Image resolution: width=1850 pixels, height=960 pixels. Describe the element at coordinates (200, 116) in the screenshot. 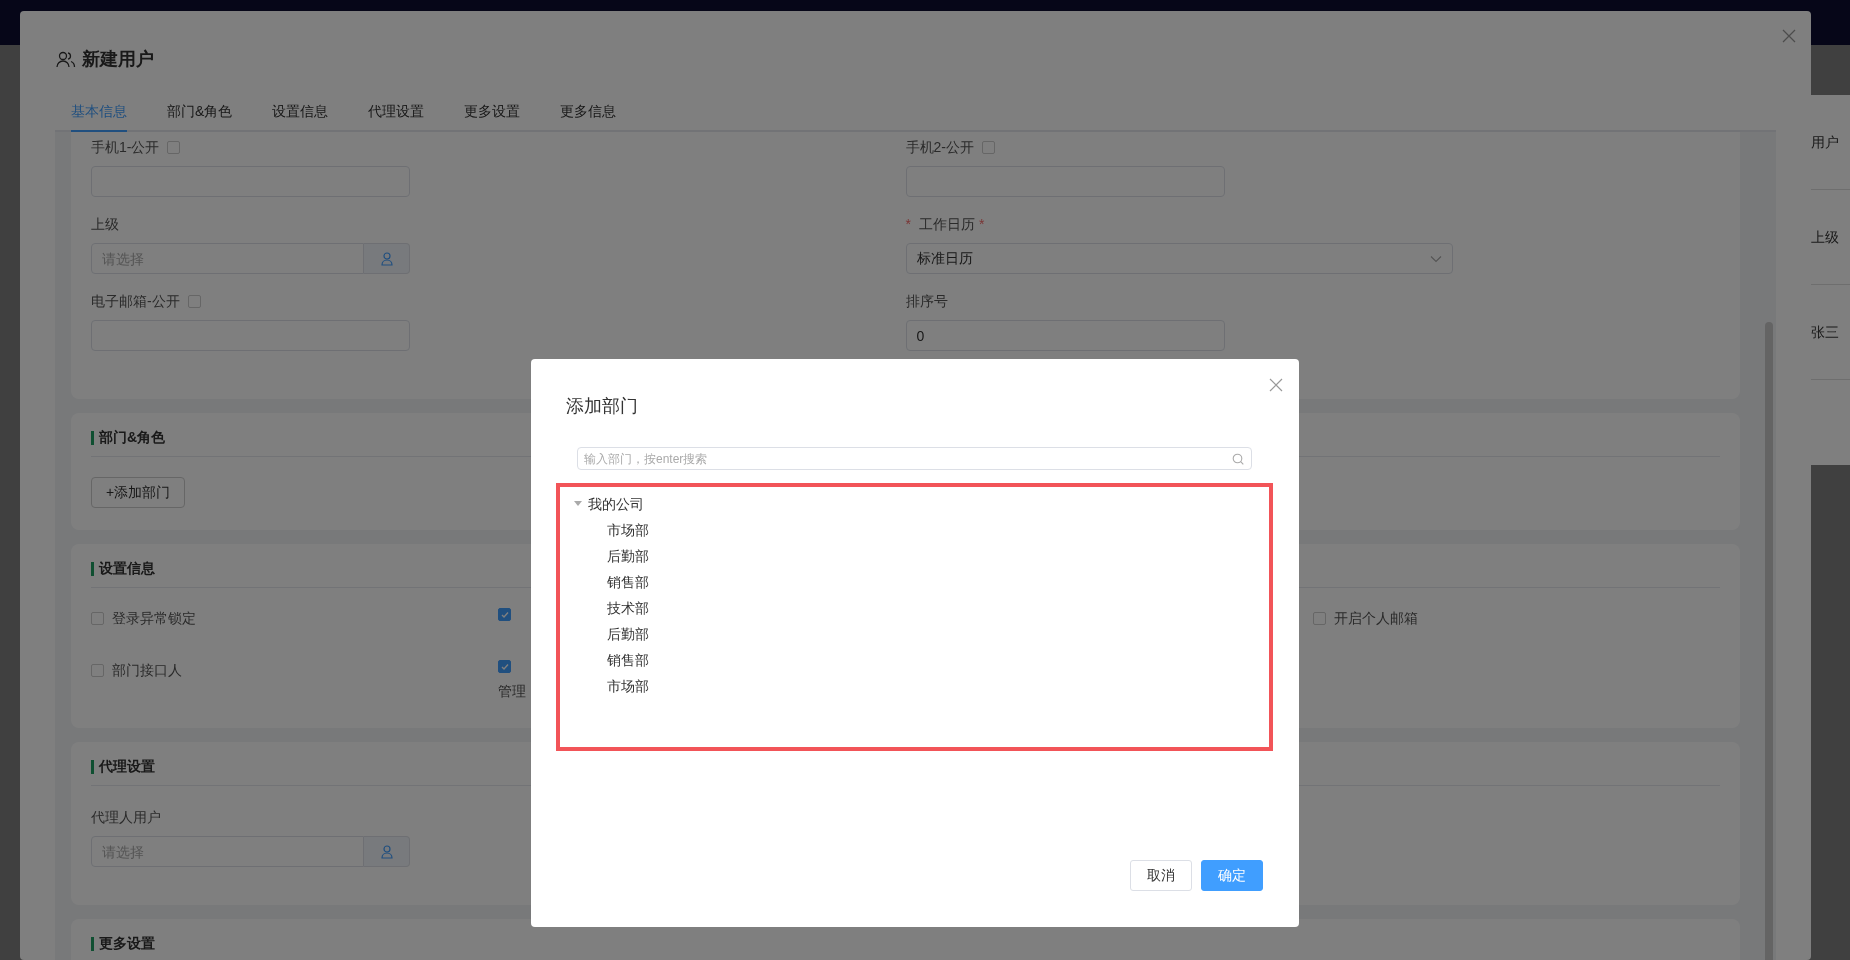

I see `tab: 部门&角色` at that location.